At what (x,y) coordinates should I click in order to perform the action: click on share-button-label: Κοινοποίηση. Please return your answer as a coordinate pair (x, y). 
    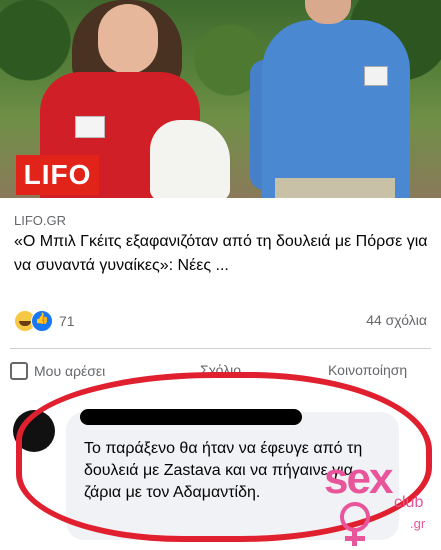
    Looking at the image, I should click on (368, 370).